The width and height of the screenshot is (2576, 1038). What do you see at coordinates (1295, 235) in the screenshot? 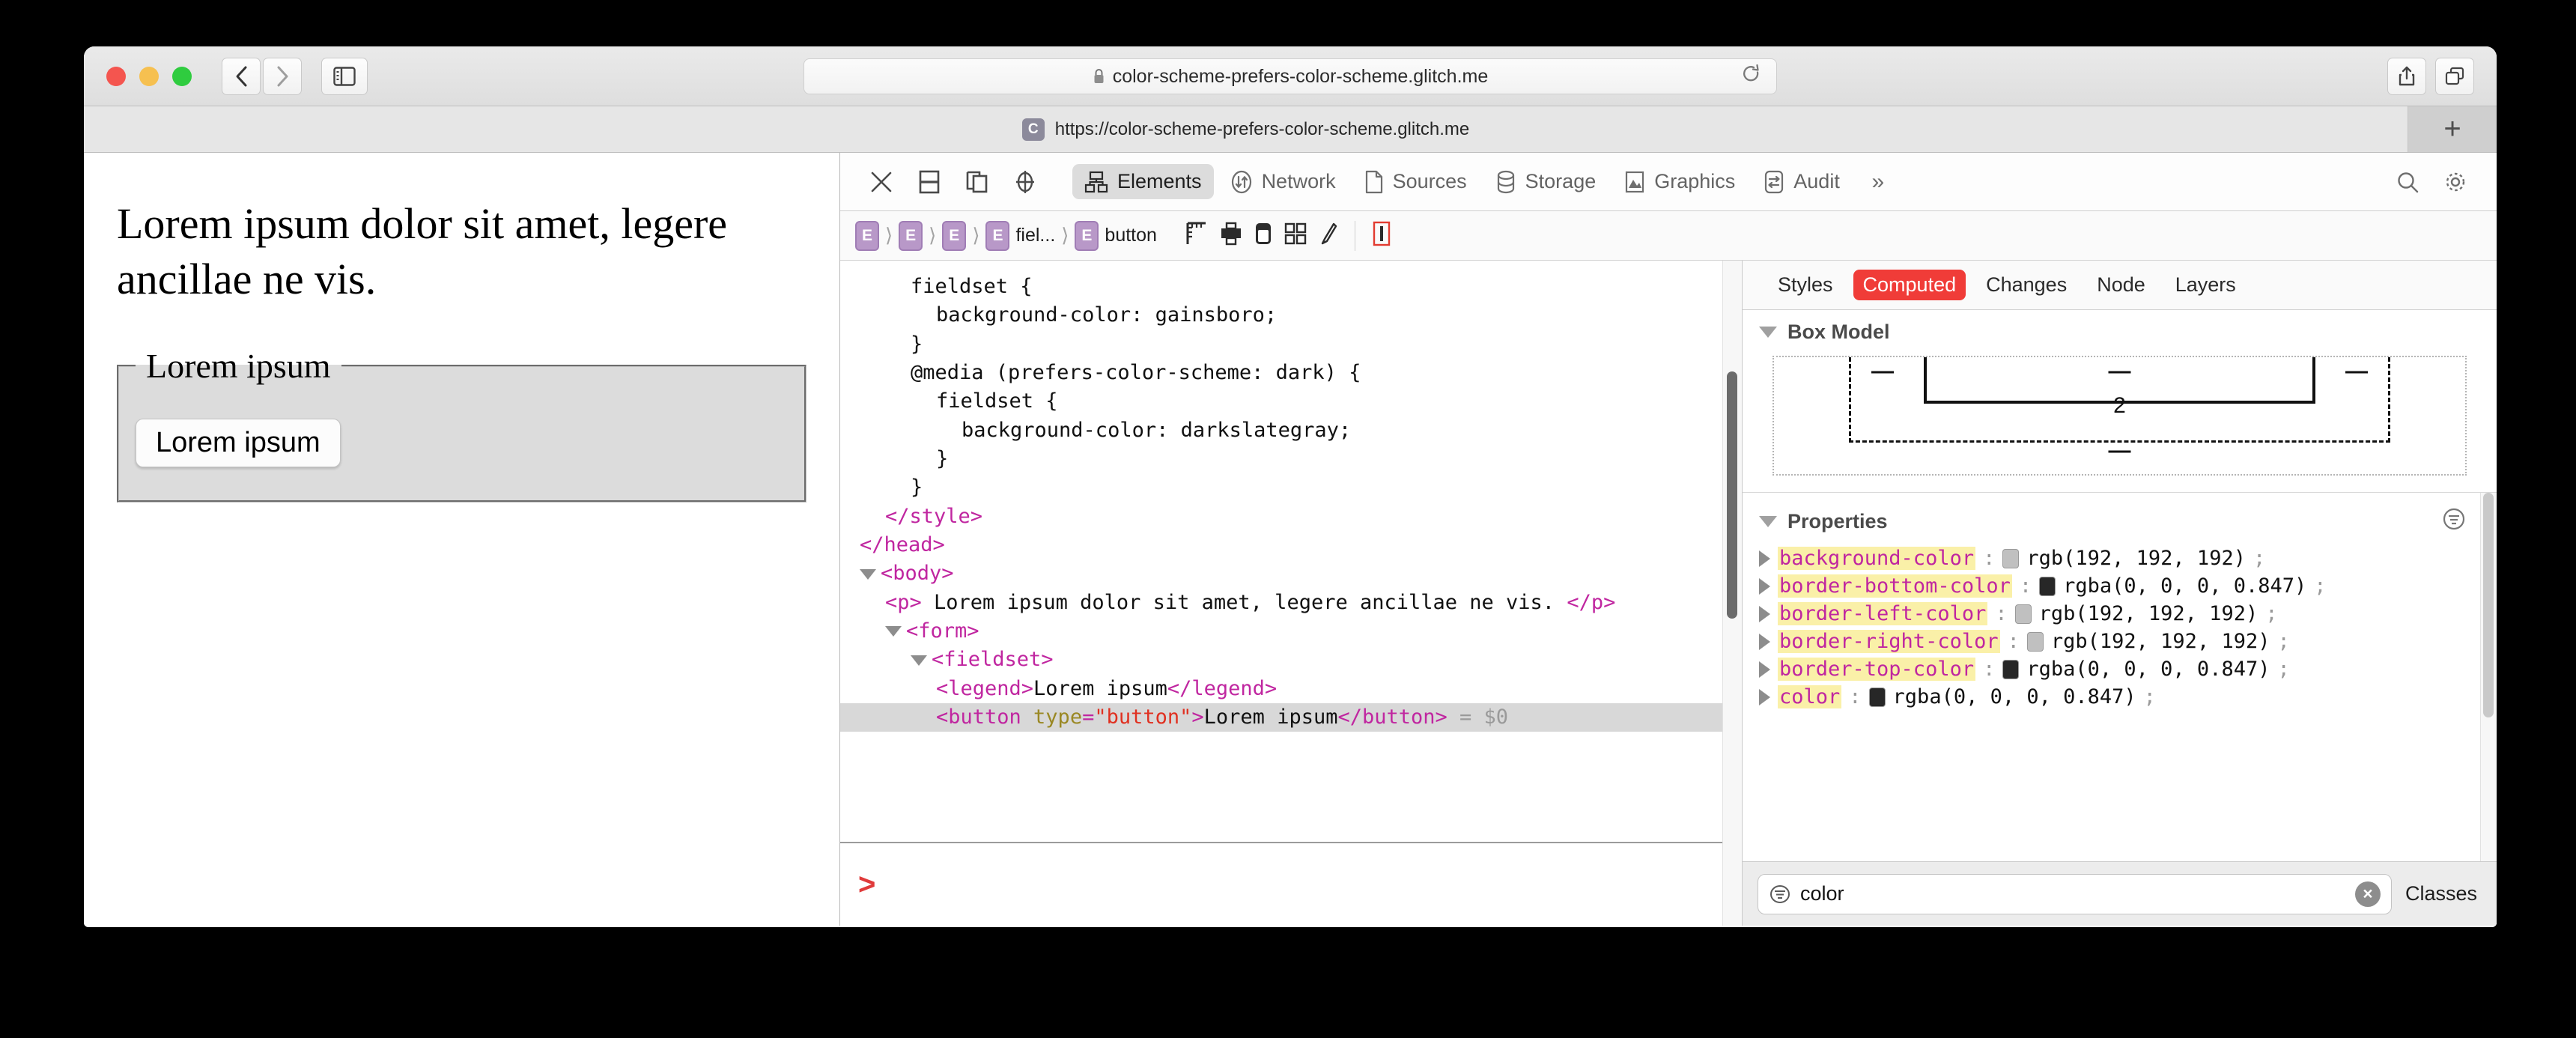
I see `grid-overlay-button` at bounding box center [1295, 235].